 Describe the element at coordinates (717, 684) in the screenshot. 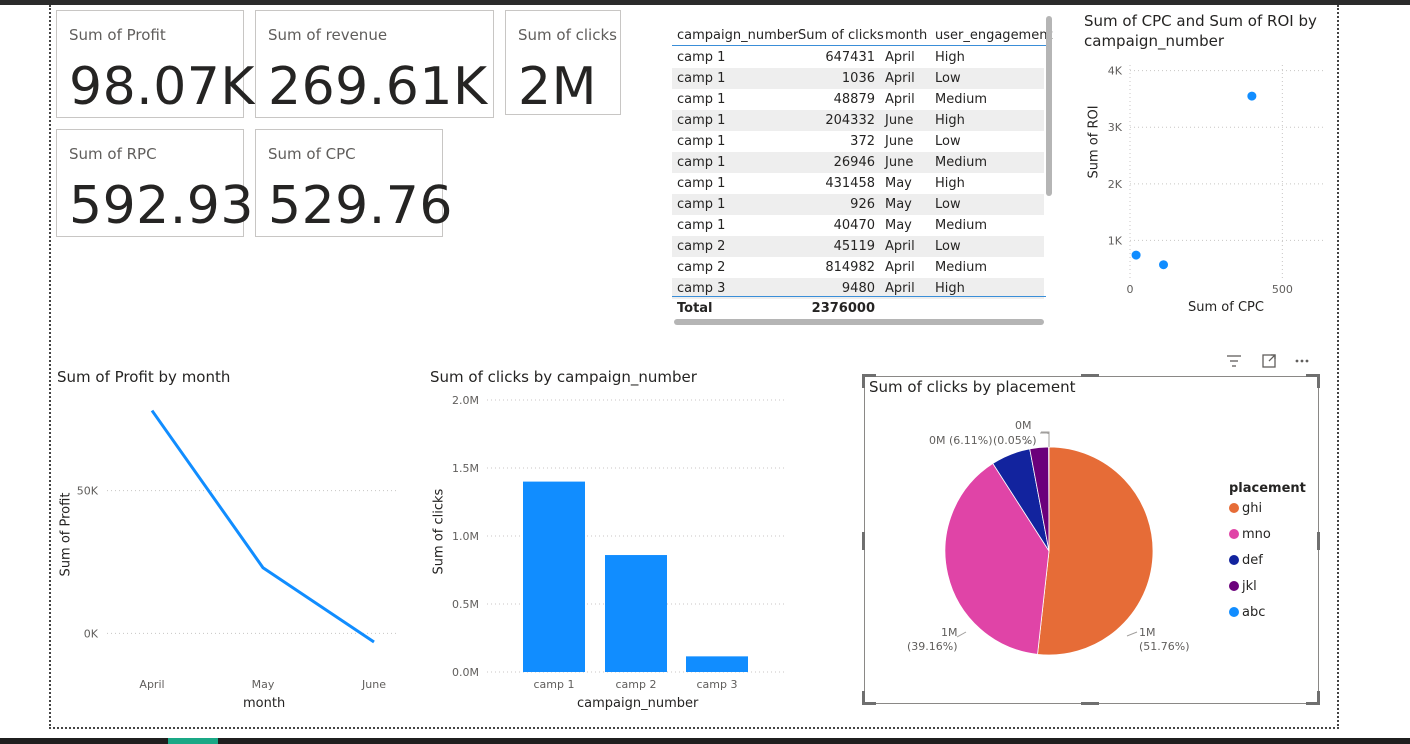

I see `x-tick-label: camp 3` at that location.